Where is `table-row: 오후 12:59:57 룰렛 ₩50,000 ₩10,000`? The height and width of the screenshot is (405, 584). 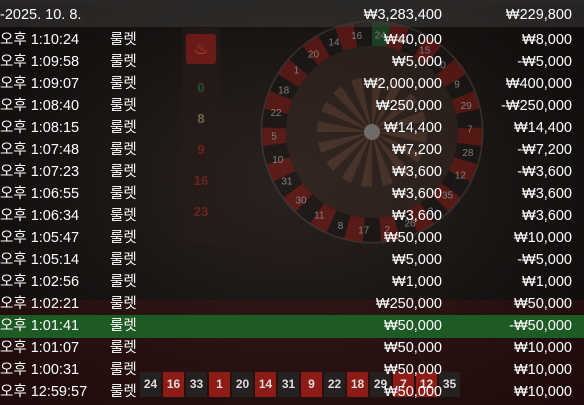 table-row: 오후 12:59:57 룰렛 ₩50,000 ₩10,000 is located at coordinates (292, 392).